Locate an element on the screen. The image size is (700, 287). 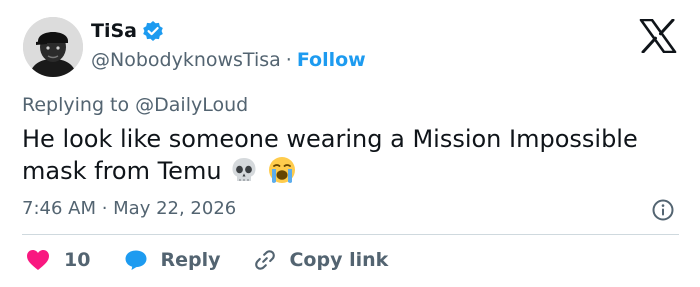
loudly-crying-face-emoji is located at coordinates (281, 170).